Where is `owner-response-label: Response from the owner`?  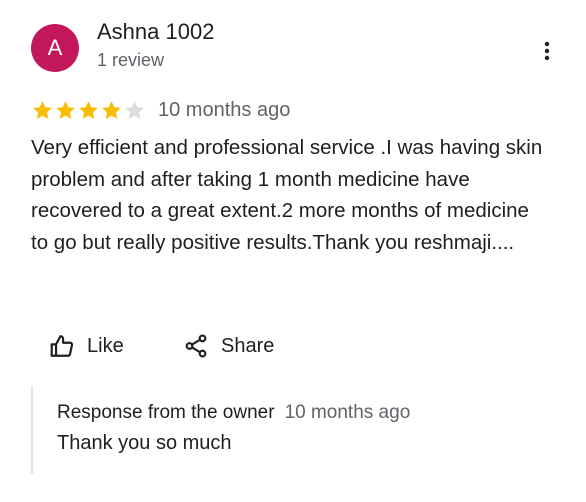 owner-response-label: Response from the owner is located at coordinates (166, 412).